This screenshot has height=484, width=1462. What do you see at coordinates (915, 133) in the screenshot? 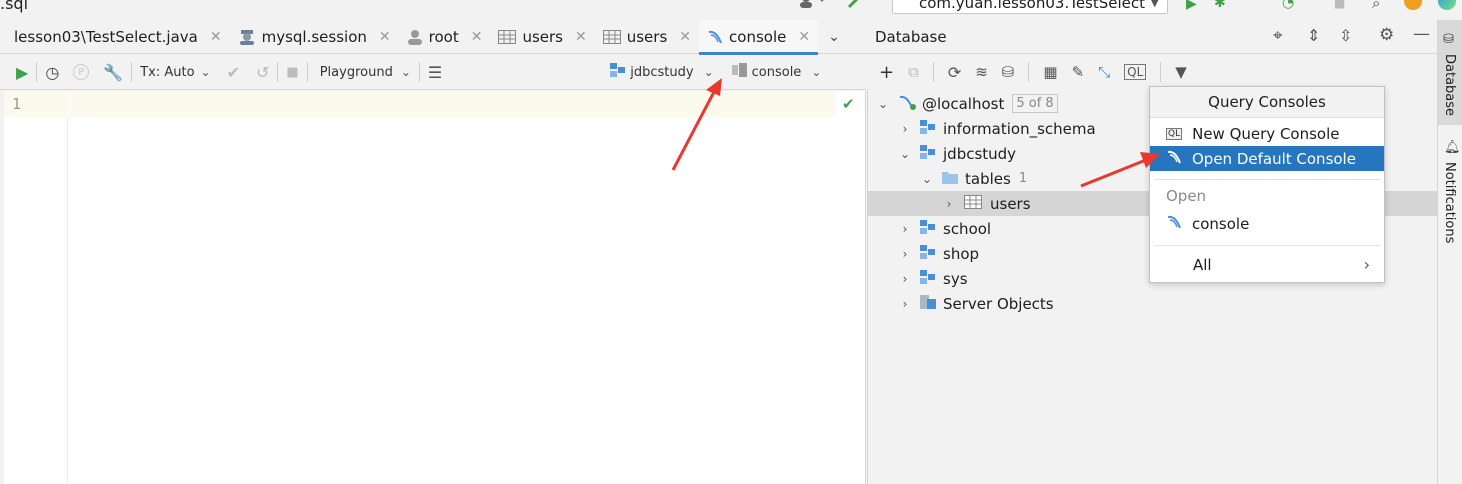
I see `annotation-arrows` at bounding box center [915, 133].